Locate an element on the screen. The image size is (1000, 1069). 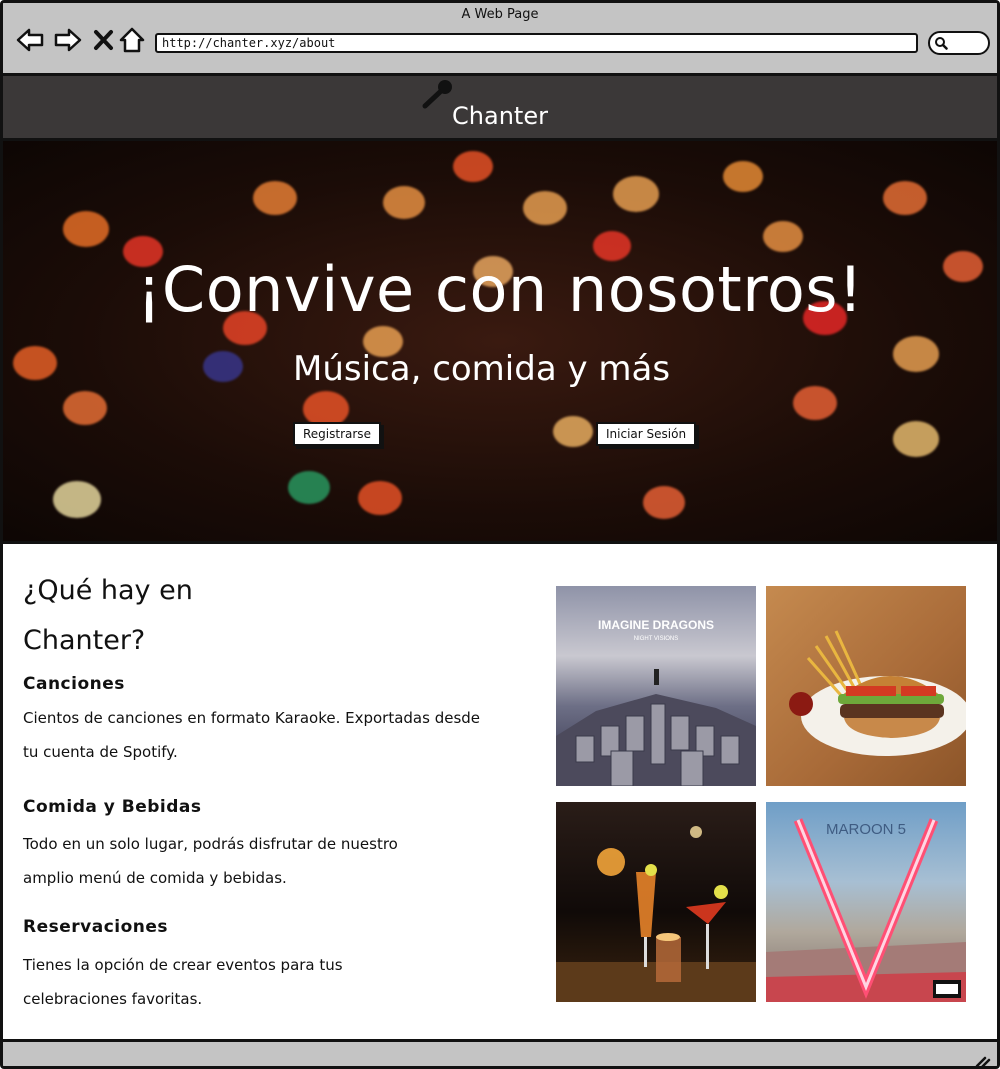
food-heading: Comida y Bebidas is located at coordinates (112, 807).